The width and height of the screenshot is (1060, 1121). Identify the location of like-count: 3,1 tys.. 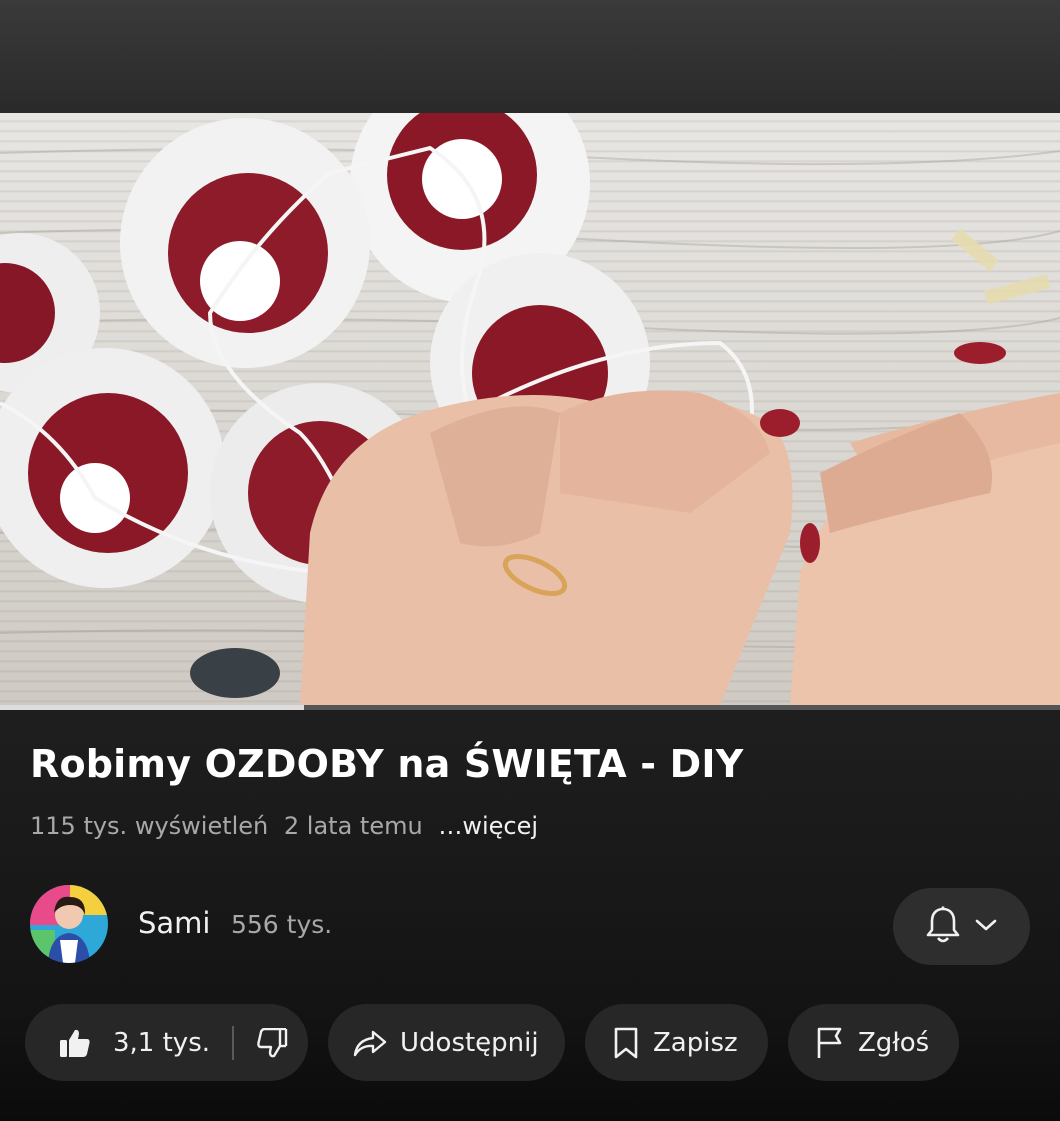
(161, 1043).